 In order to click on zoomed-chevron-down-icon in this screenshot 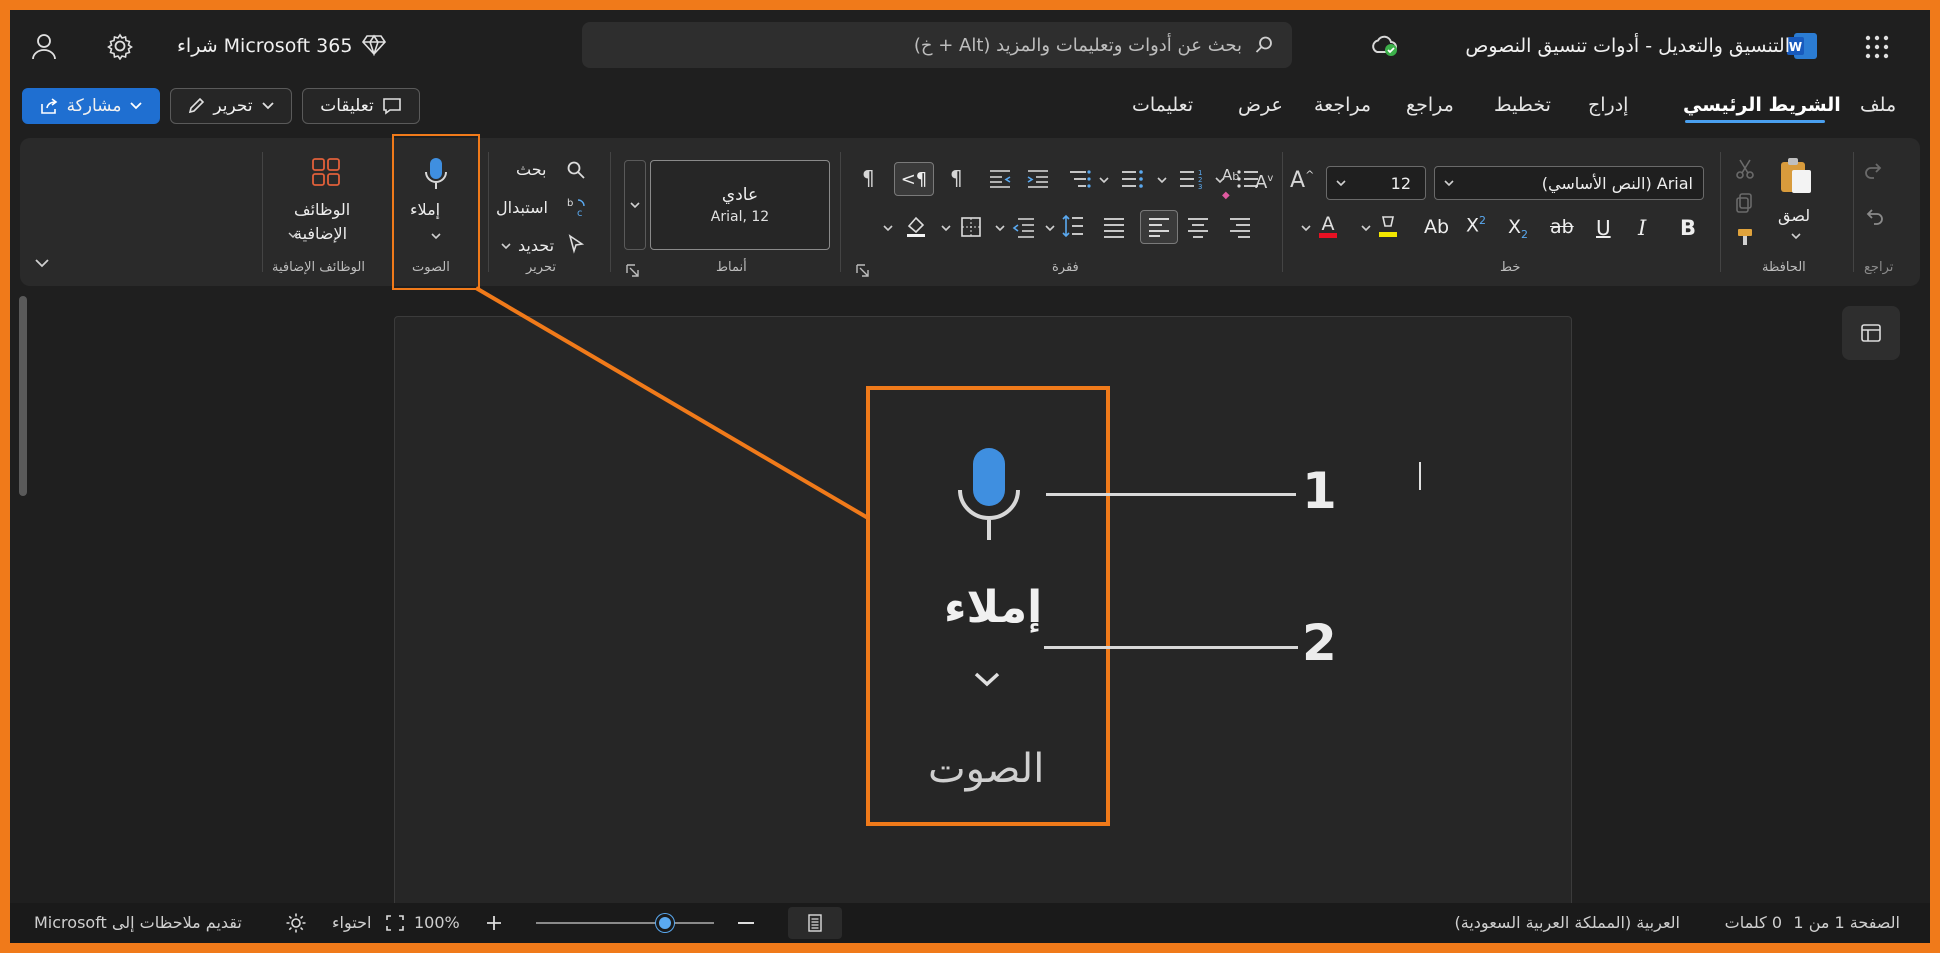, I will do `click(987, 679)`.